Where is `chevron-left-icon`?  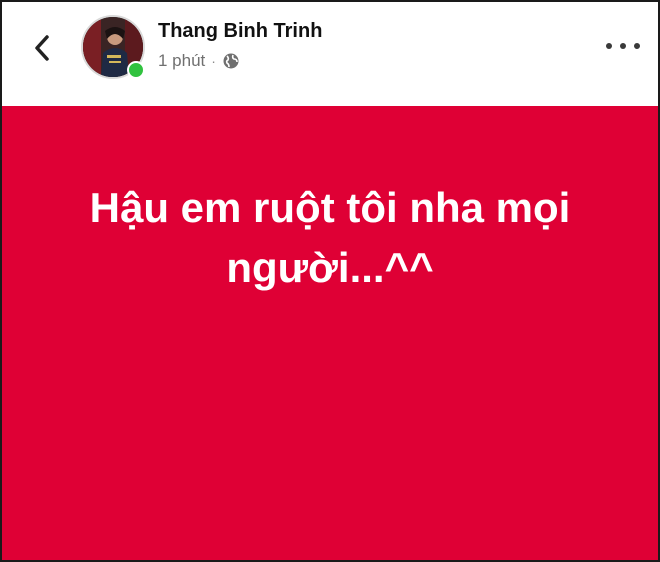
chevron-left-icon is located at coordinates (42, 48).